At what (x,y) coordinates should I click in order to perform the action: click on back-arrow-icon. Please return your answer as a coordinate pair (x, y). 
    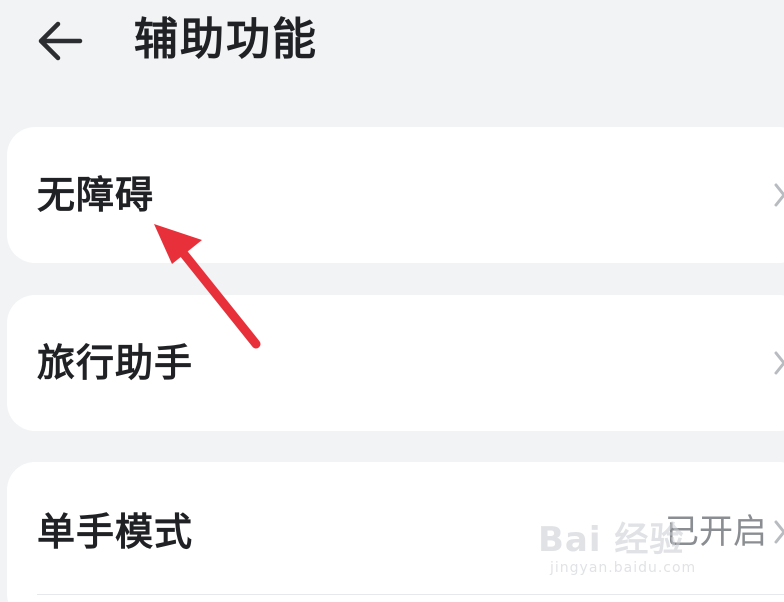
    Looking at the image, I should click on (62, 41).